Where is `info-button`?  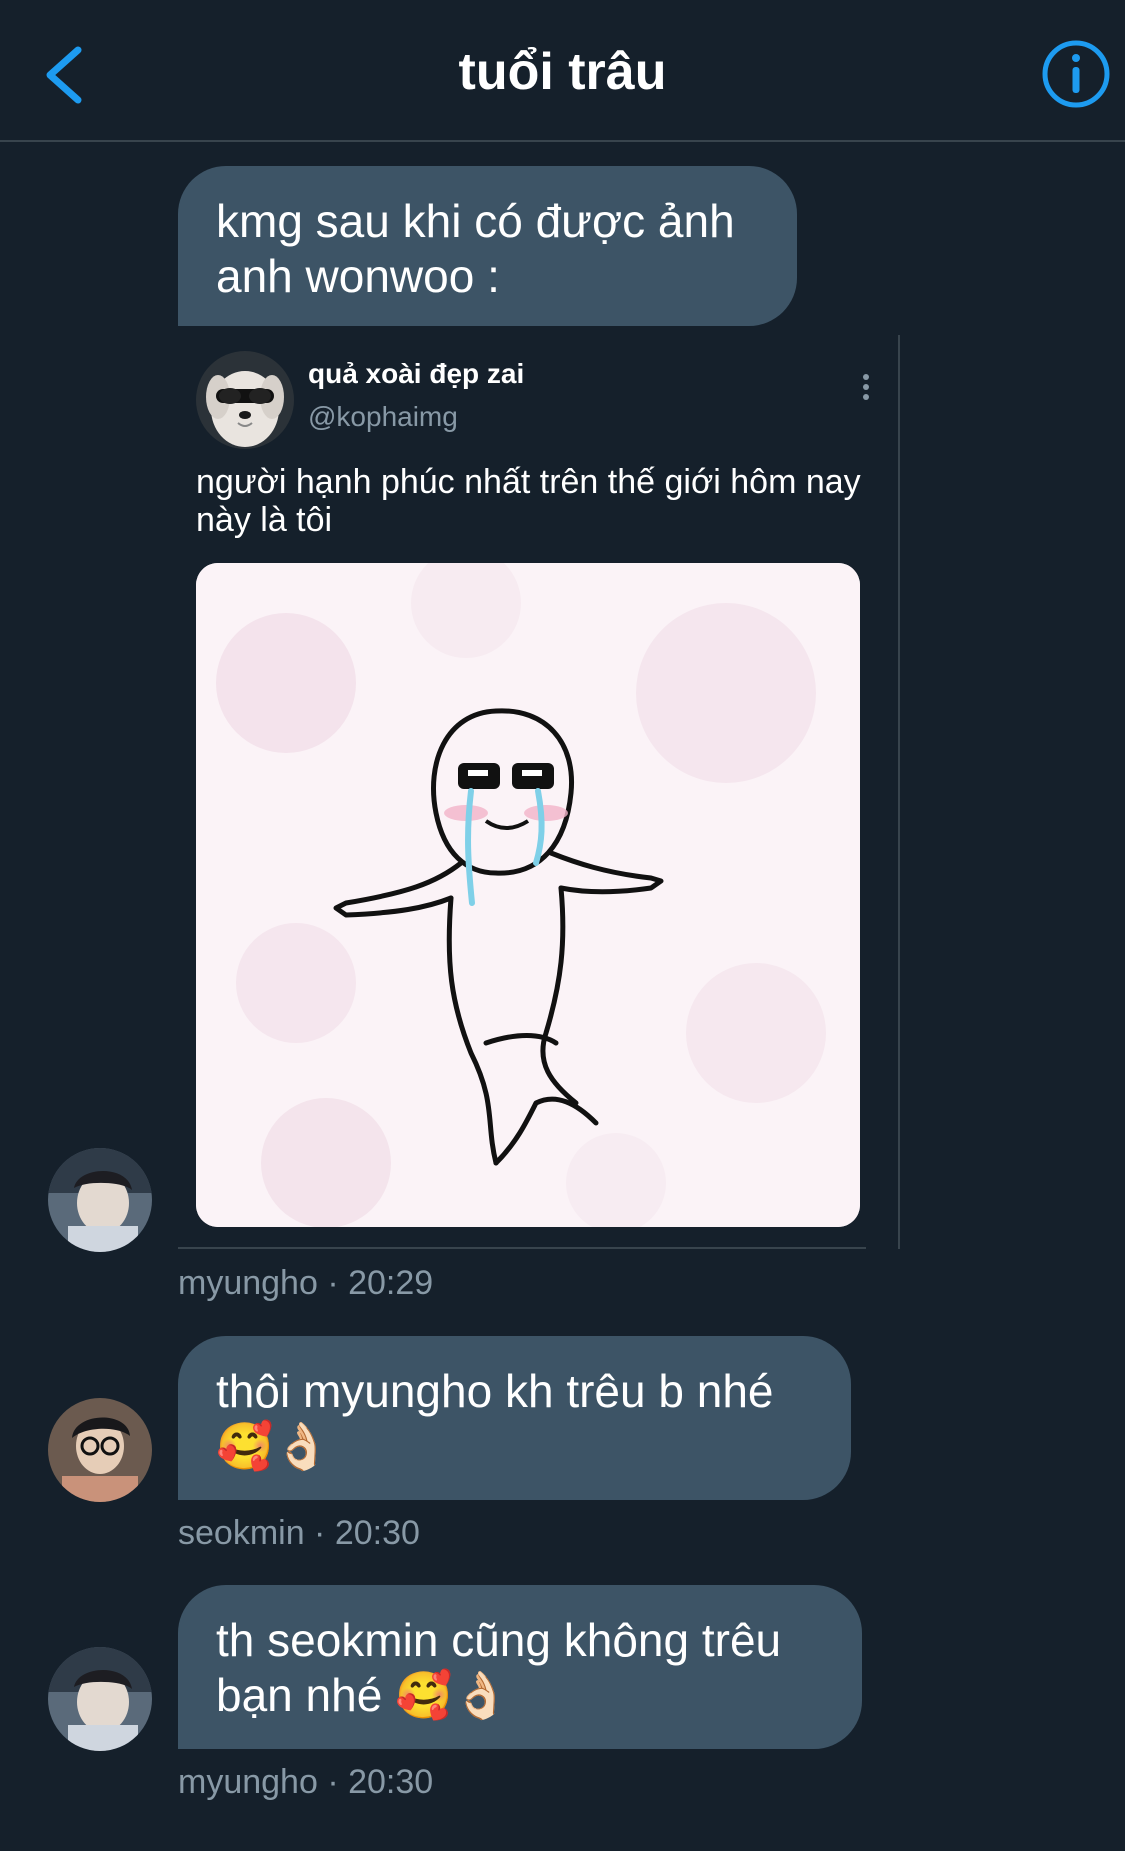
info-button is located at coordinates (1076, 74).